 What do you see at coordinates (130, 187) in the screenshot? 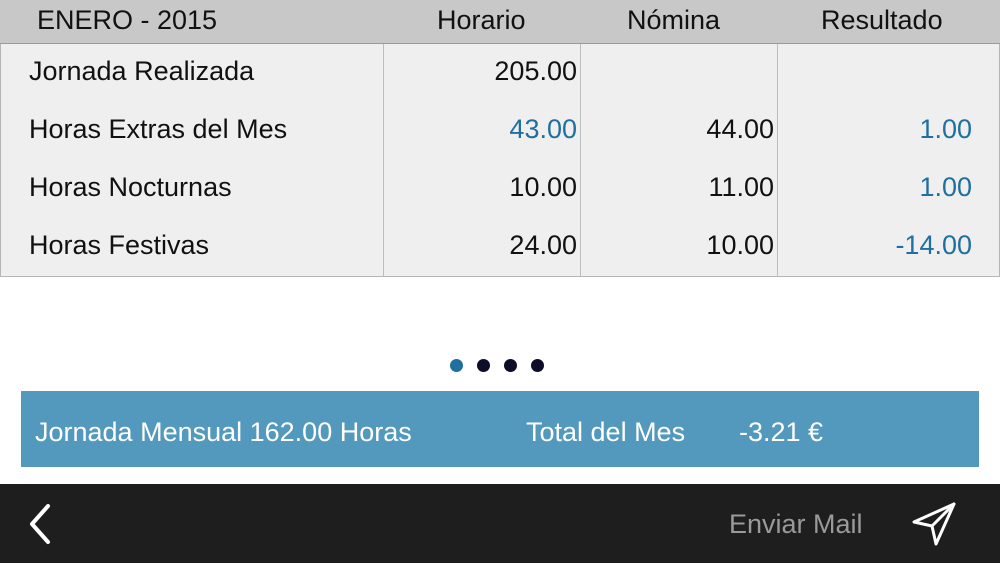
I see `row-label: Horas Nocturnas` at bounding box center [130, 187].